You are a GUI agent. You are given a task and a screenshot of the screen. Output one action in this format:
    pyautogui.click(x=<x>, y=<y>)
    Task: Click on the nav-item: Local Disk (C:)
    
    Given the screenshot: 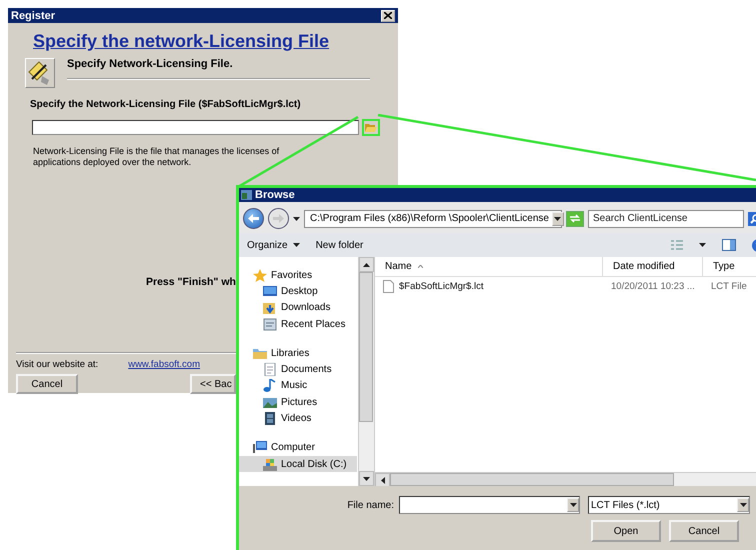 What is the action you would take?
    pyautogui.click(x=298, y=464)
    